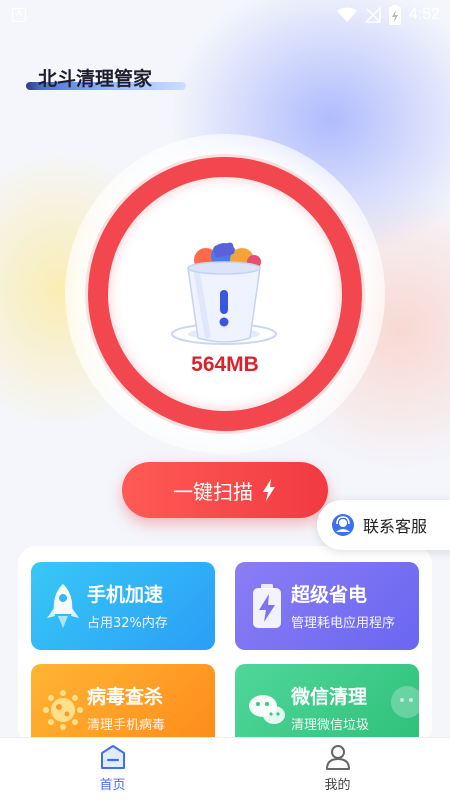 The image size is (450, 800). I want to click on notification-a-icon: A, so click(19, 15).